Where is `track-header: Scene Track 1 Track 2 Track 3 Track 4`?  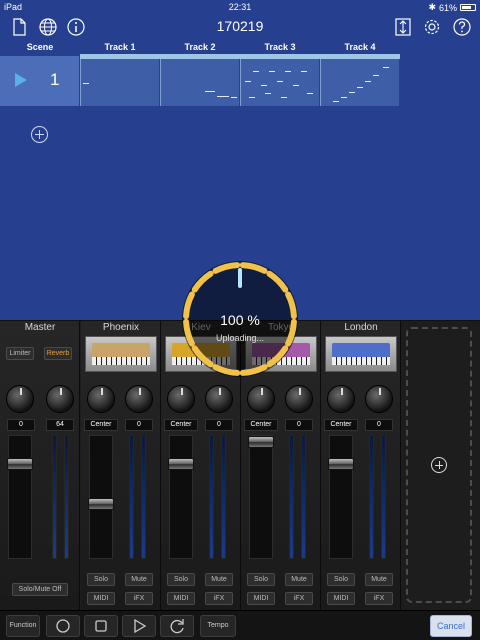 track-header: Scene Track 1 Track 2 Track 3 Track 4 is located at coordinates (200, 47).